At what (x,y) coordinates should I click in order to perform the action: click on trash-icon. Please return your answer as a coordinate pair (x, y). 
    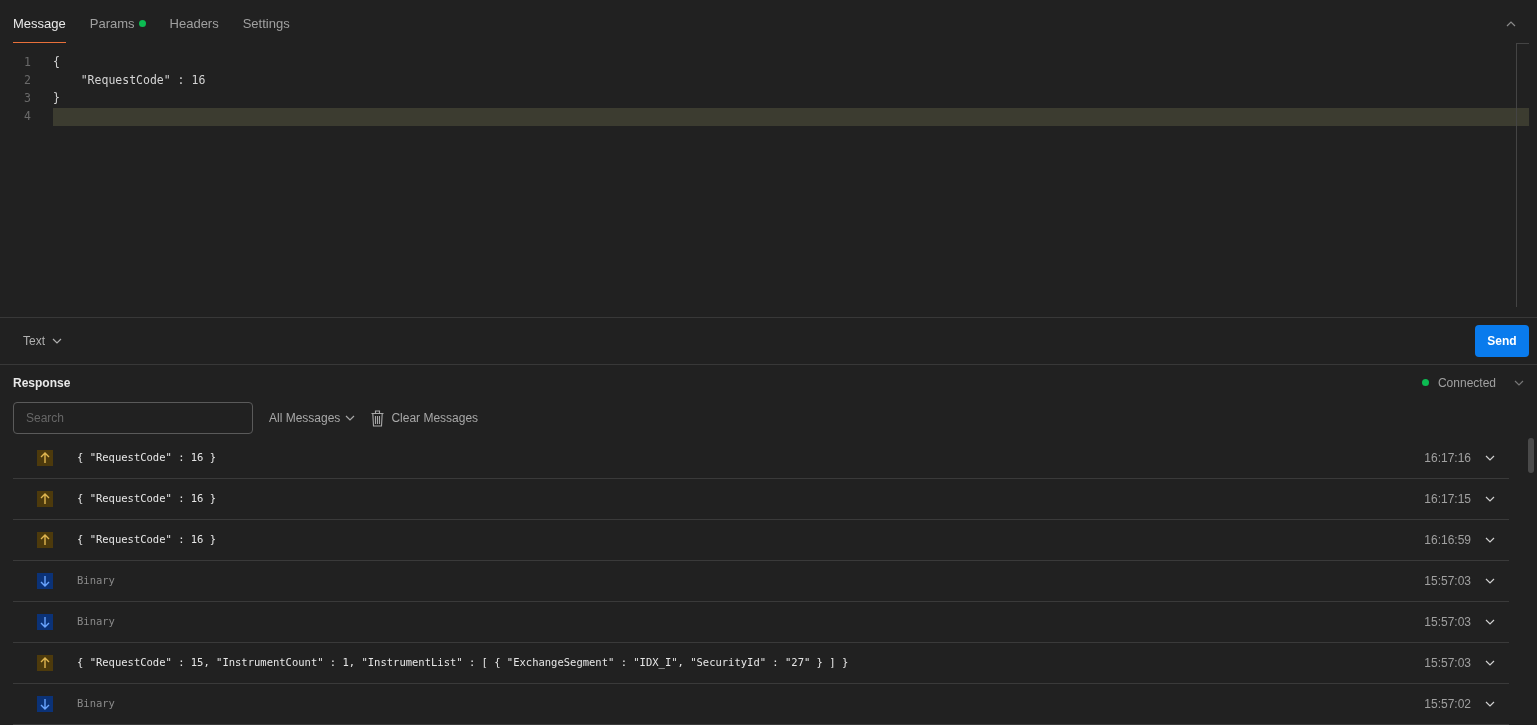
    Looking at the image, I should click on (378, 418).